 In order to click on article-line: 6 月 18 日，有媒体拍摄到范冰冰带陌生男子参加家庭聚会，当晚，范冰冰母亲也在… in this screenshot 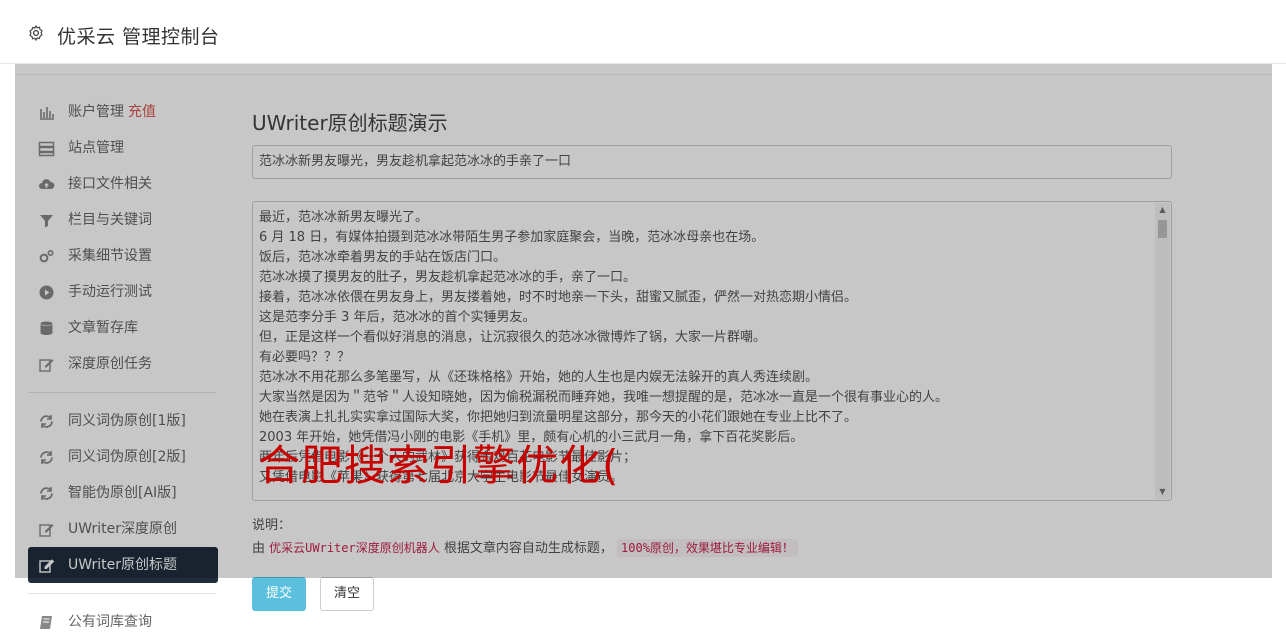, I will do `click(512, 237)`.